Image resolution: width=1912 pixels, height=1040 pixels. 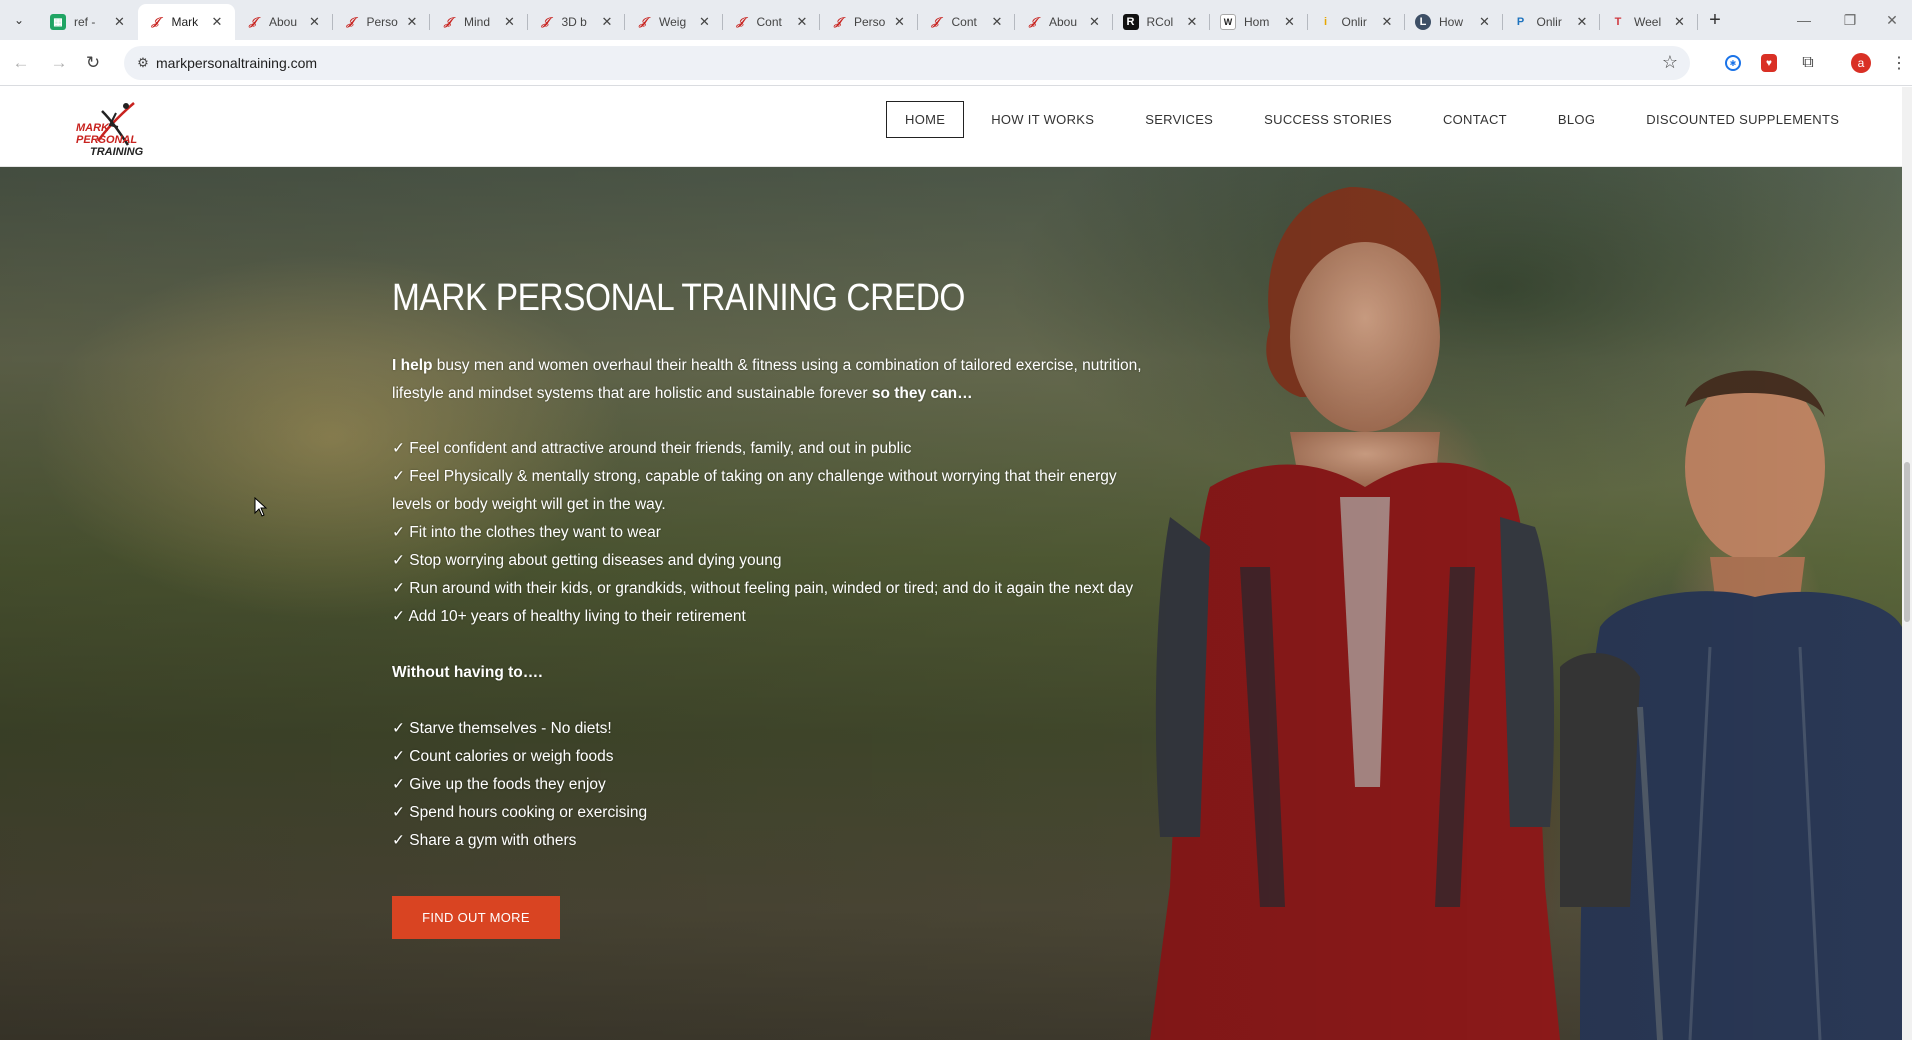 I want to click on browser-tab: 𝒥 Mark ✕, so click(x=186, y=22).